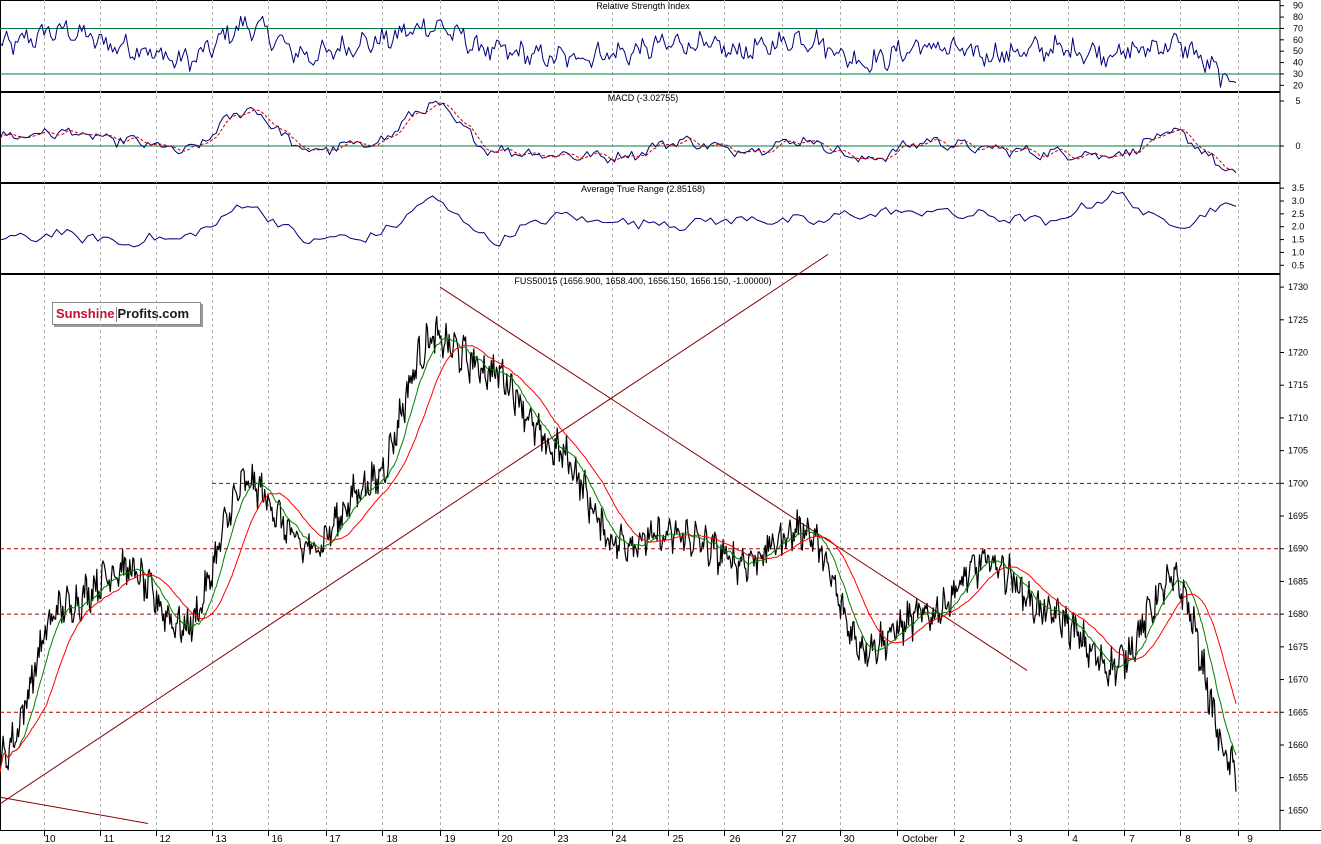 This screenshot has width=1321, height=844. I want to click on x-axis-label: 25, so click(678, 839).